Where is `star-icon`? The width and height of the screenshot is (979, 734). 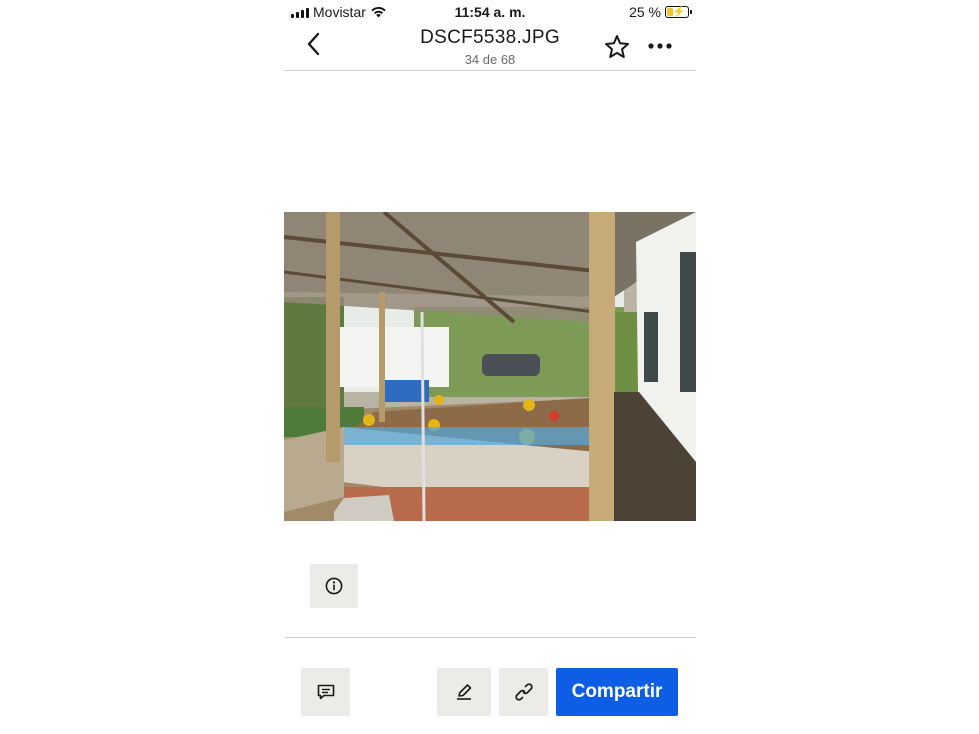
star-icon is located at coordinates (617, 47).